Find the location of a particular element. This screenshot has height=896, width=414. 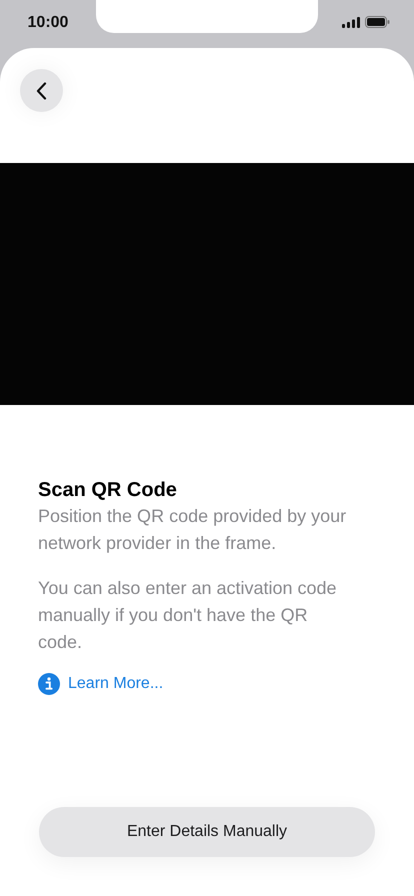

battery-icon is located at coordinates (377, 22).